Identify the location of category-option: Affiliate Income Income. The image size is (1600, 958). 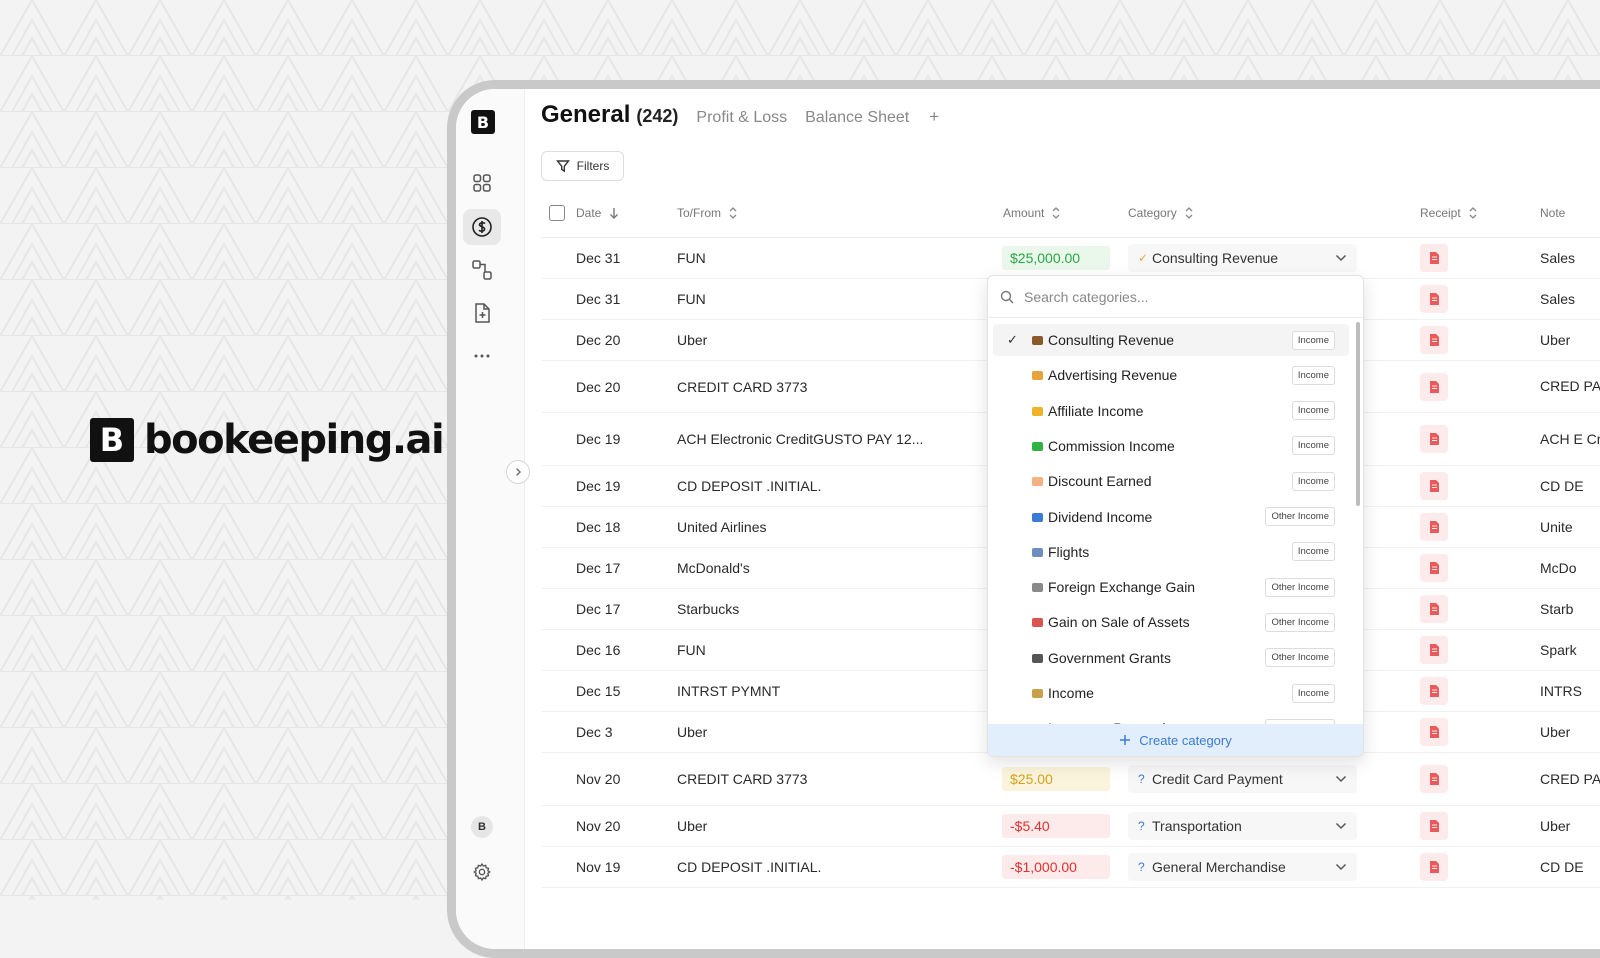
(1171, 411).